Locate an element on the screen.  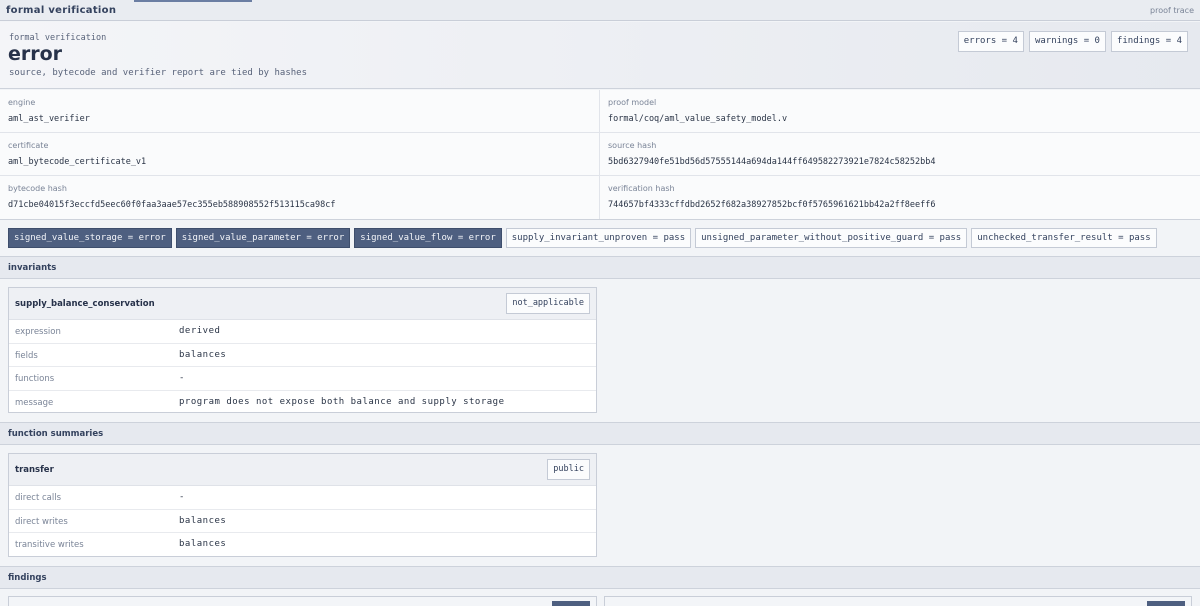
row-value: derived is located at coordinates (200, 331).